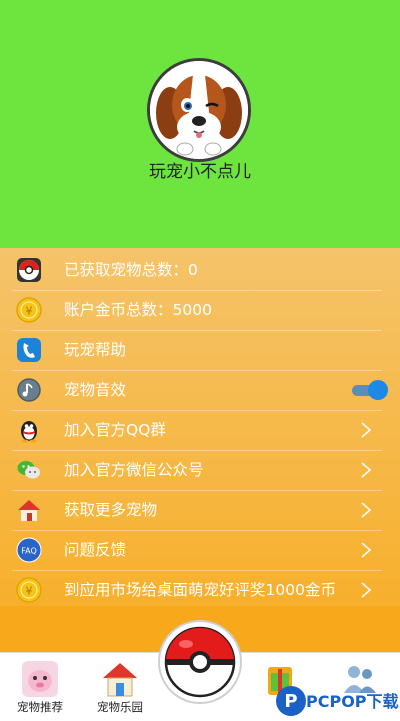 Image resolution: width=400 pixels, height=721 pixels. I want to click on menu-item-wechat: 加入官方微信公众号, so click(197, 470).